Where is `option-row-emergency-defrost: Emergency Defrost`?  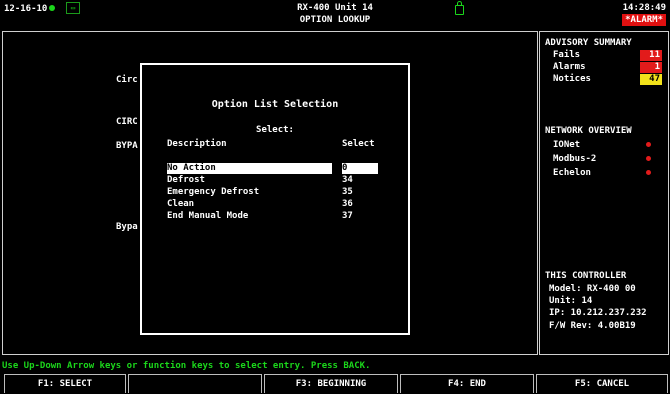
option-row-emergency-defrost: Emergency Defrost is located at coordinates (249, 192).